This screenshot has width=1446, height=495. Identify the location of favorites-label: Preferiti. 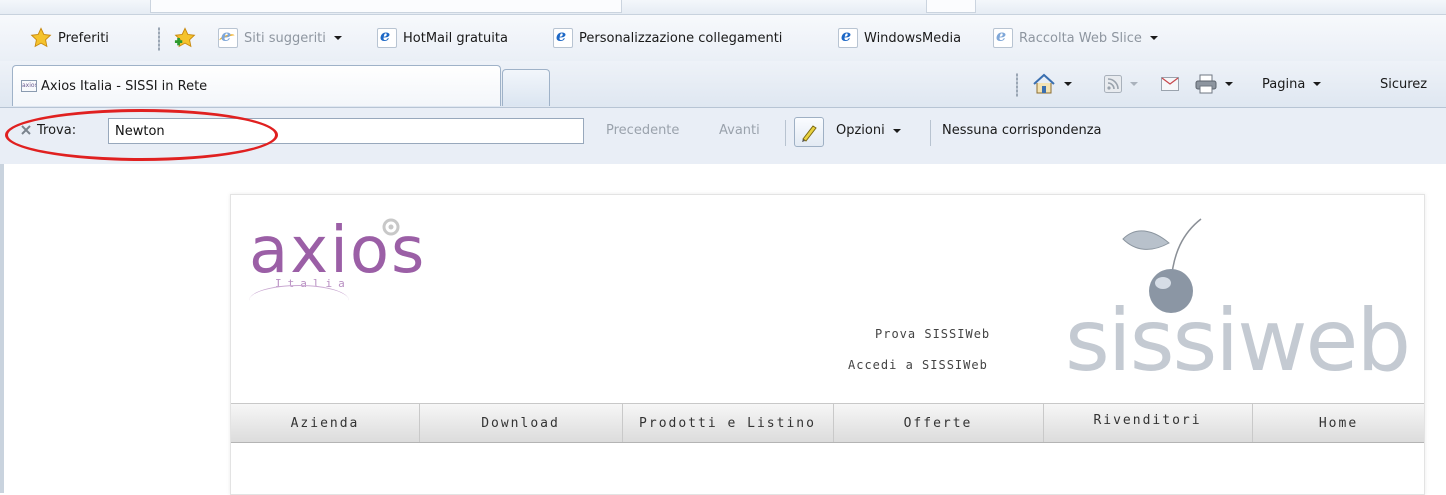
(83, 38).